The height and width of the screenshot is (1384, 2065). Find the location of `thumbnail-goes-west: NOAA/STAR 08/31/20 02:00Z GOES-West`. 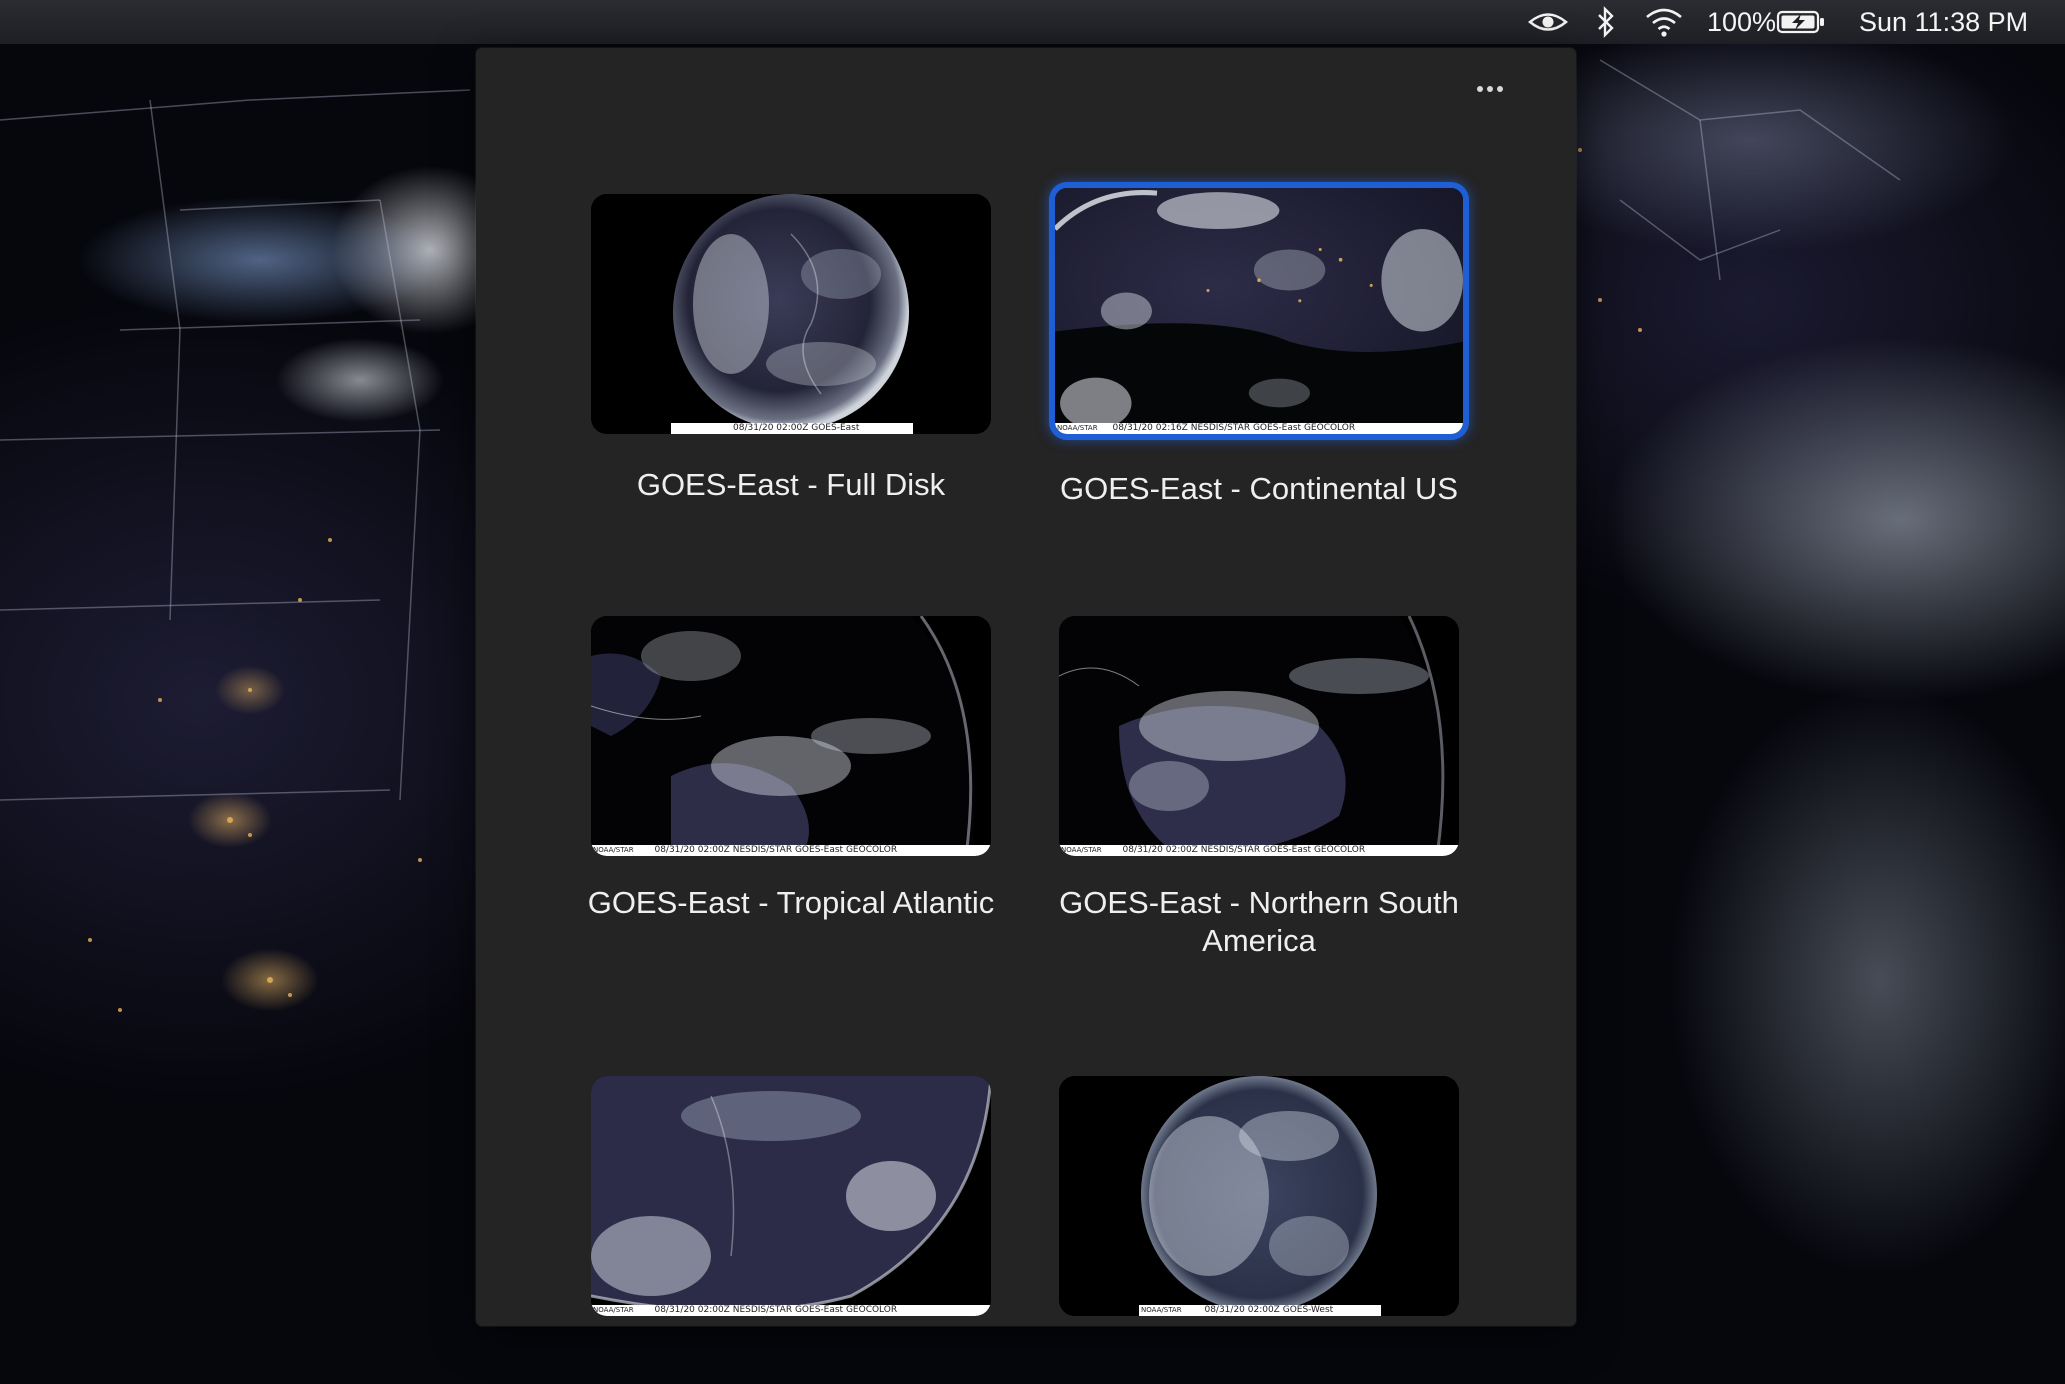

thumbnail-goes-west: NOAA/STAR 08/31/20 02:00Z GOES-West is located at coordinates (1259, 1196).